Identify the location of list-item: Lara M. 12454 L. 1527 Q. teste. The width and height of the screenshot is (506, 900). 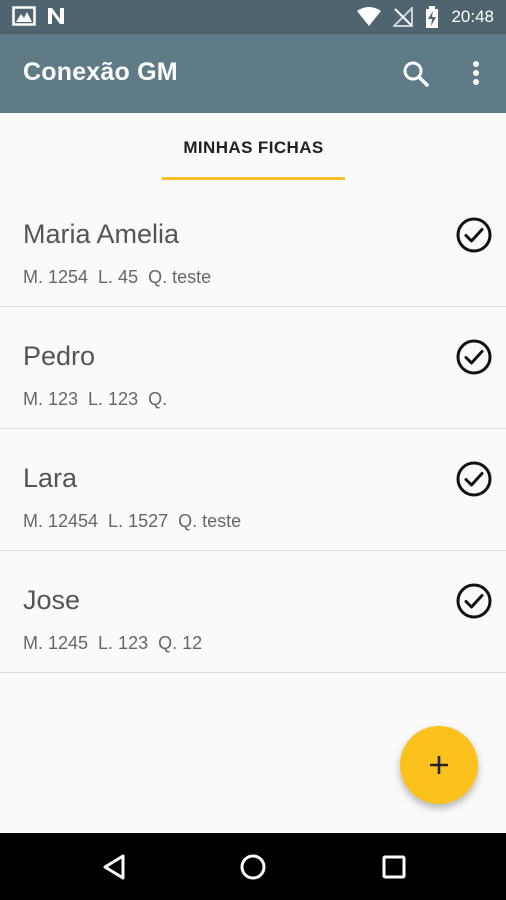
(253, 490).